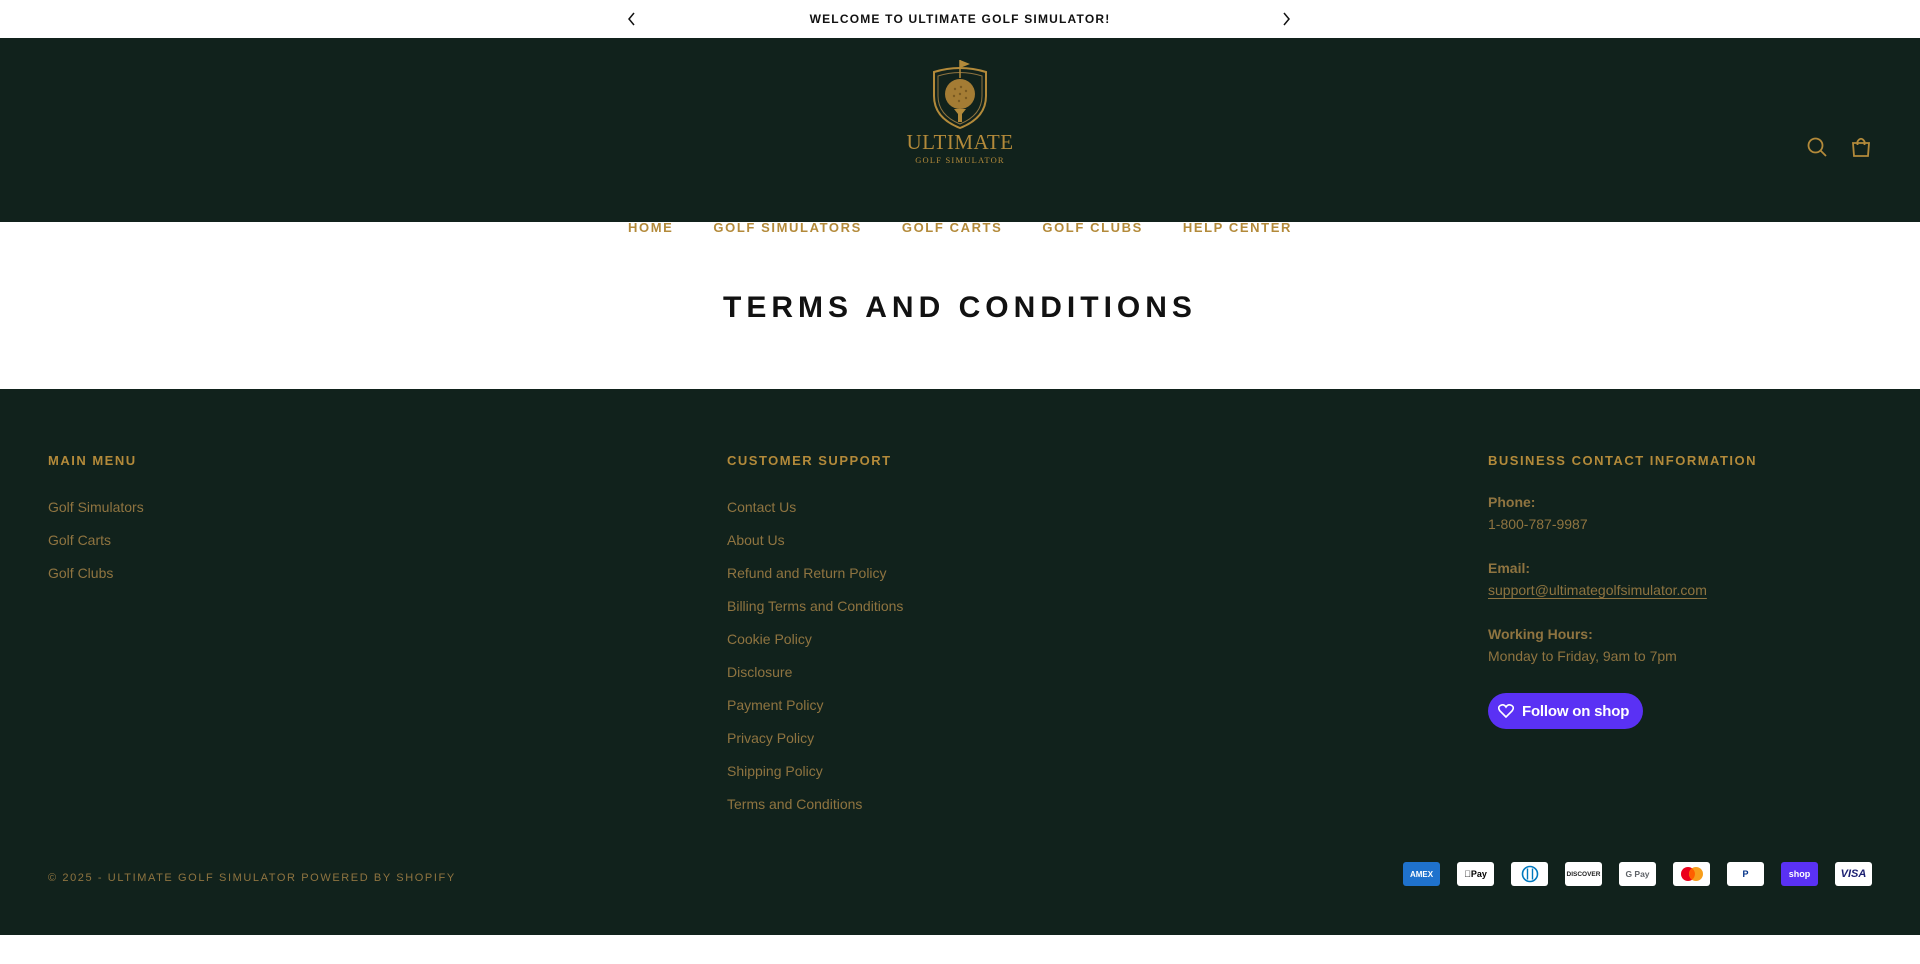  Describe the element at coordinates (1853, 874) in the screenshot. I see `visa-icon: VISA` at that location.